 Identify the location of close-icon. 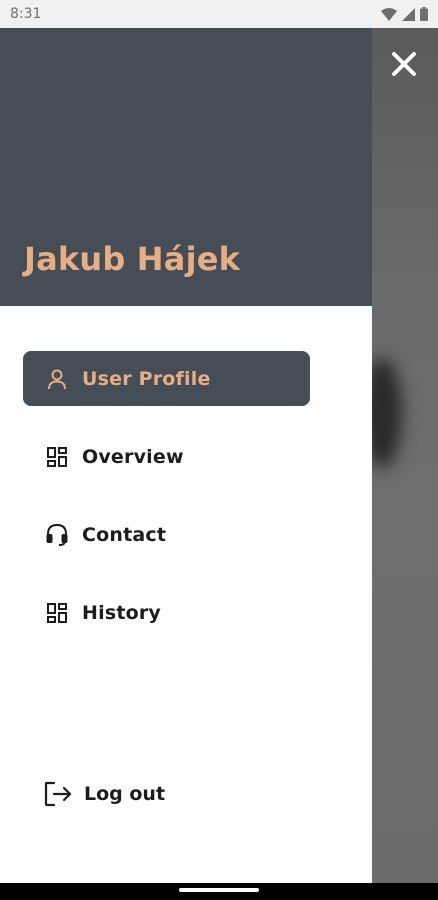
(404, 64).